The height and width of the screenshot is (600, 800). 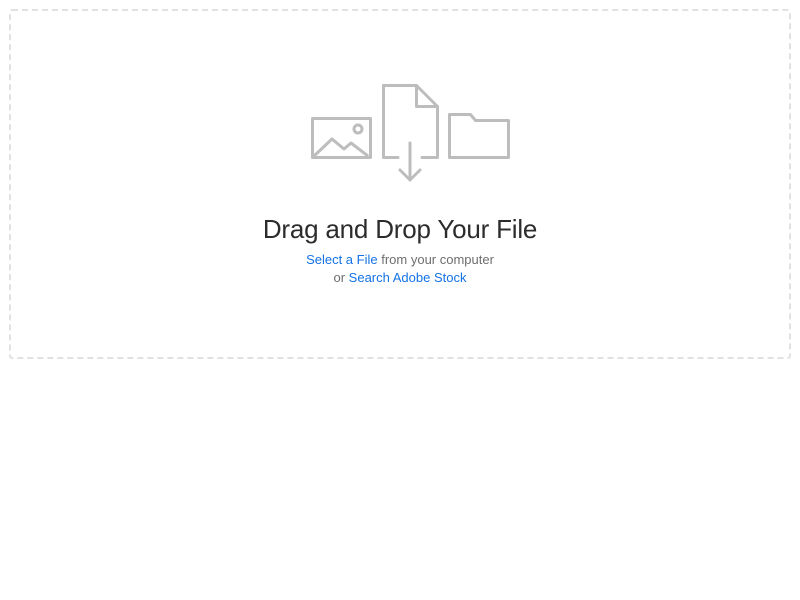 I want to click on search-adobe-stock-link: Search Adobe Stock, so click(x=408, y=277).